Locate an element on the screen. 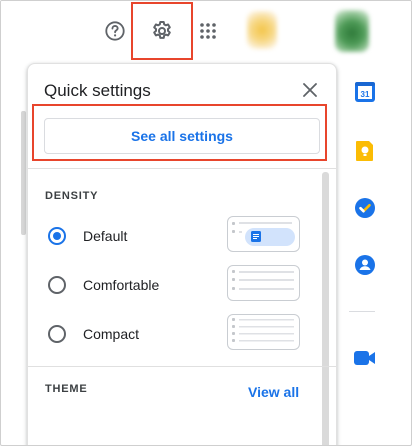 The image size is (412, 446). radio-comfortable is located at coordinates (57, 285).